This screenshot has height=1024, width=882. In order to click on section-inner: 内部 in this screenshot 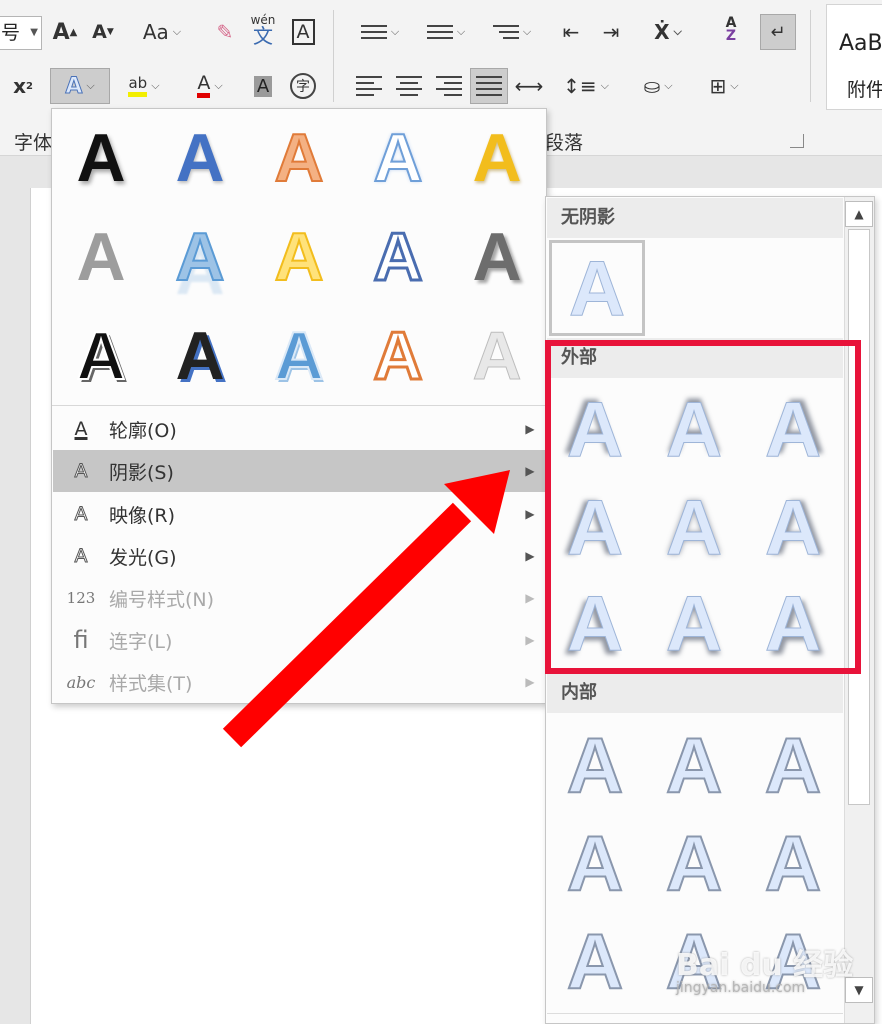, I will do `click(695, 693)`.